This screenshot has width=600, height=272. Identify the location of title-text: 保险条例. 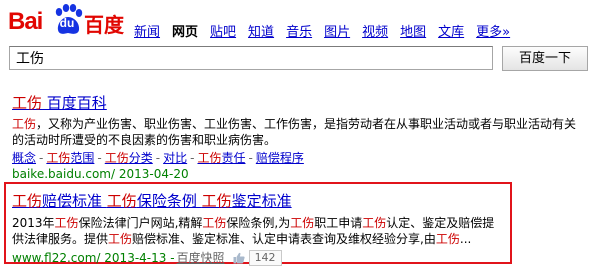
(169, 201).